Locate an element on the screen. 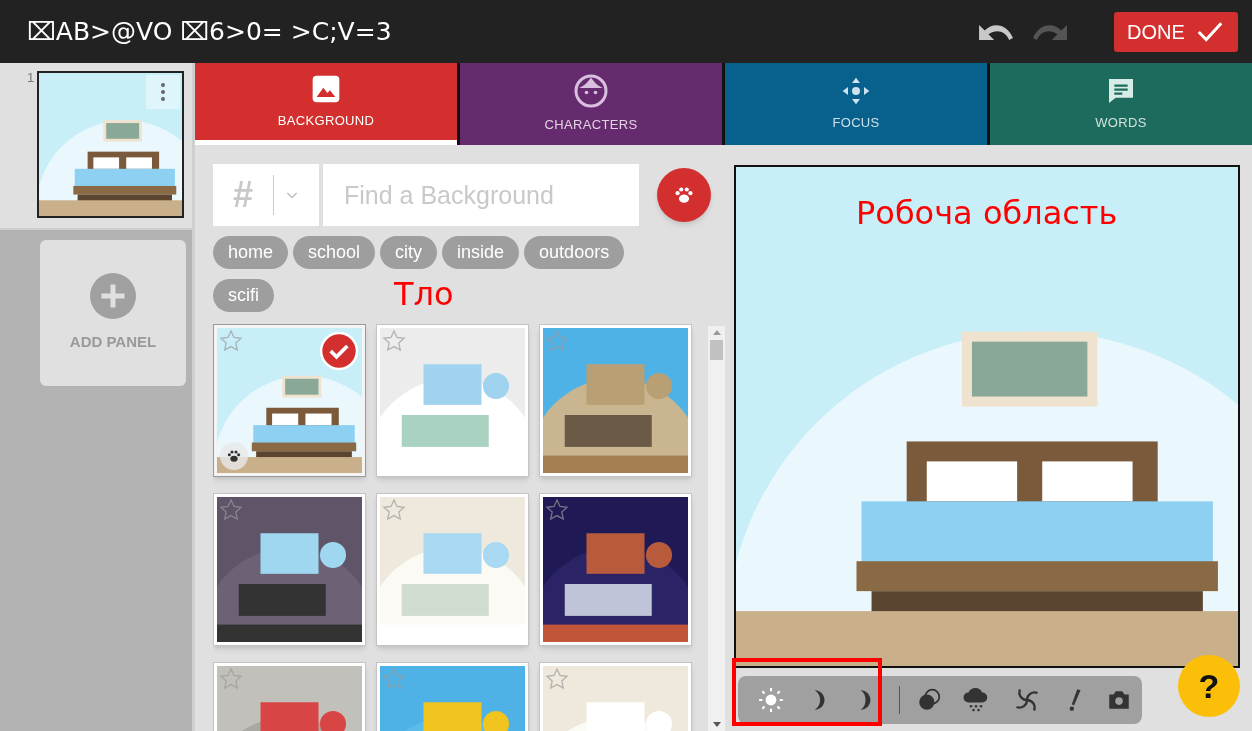 This screenshot has width=1252, height=731. tag-chip: school is located at coordinates (334, 252).